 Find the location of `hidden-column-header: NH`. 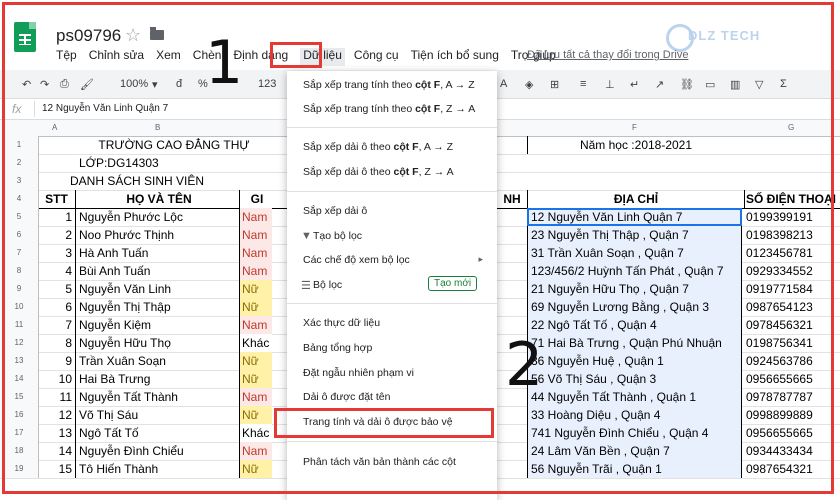

hidden-column-header: NH is located at coordinates (512, 199).